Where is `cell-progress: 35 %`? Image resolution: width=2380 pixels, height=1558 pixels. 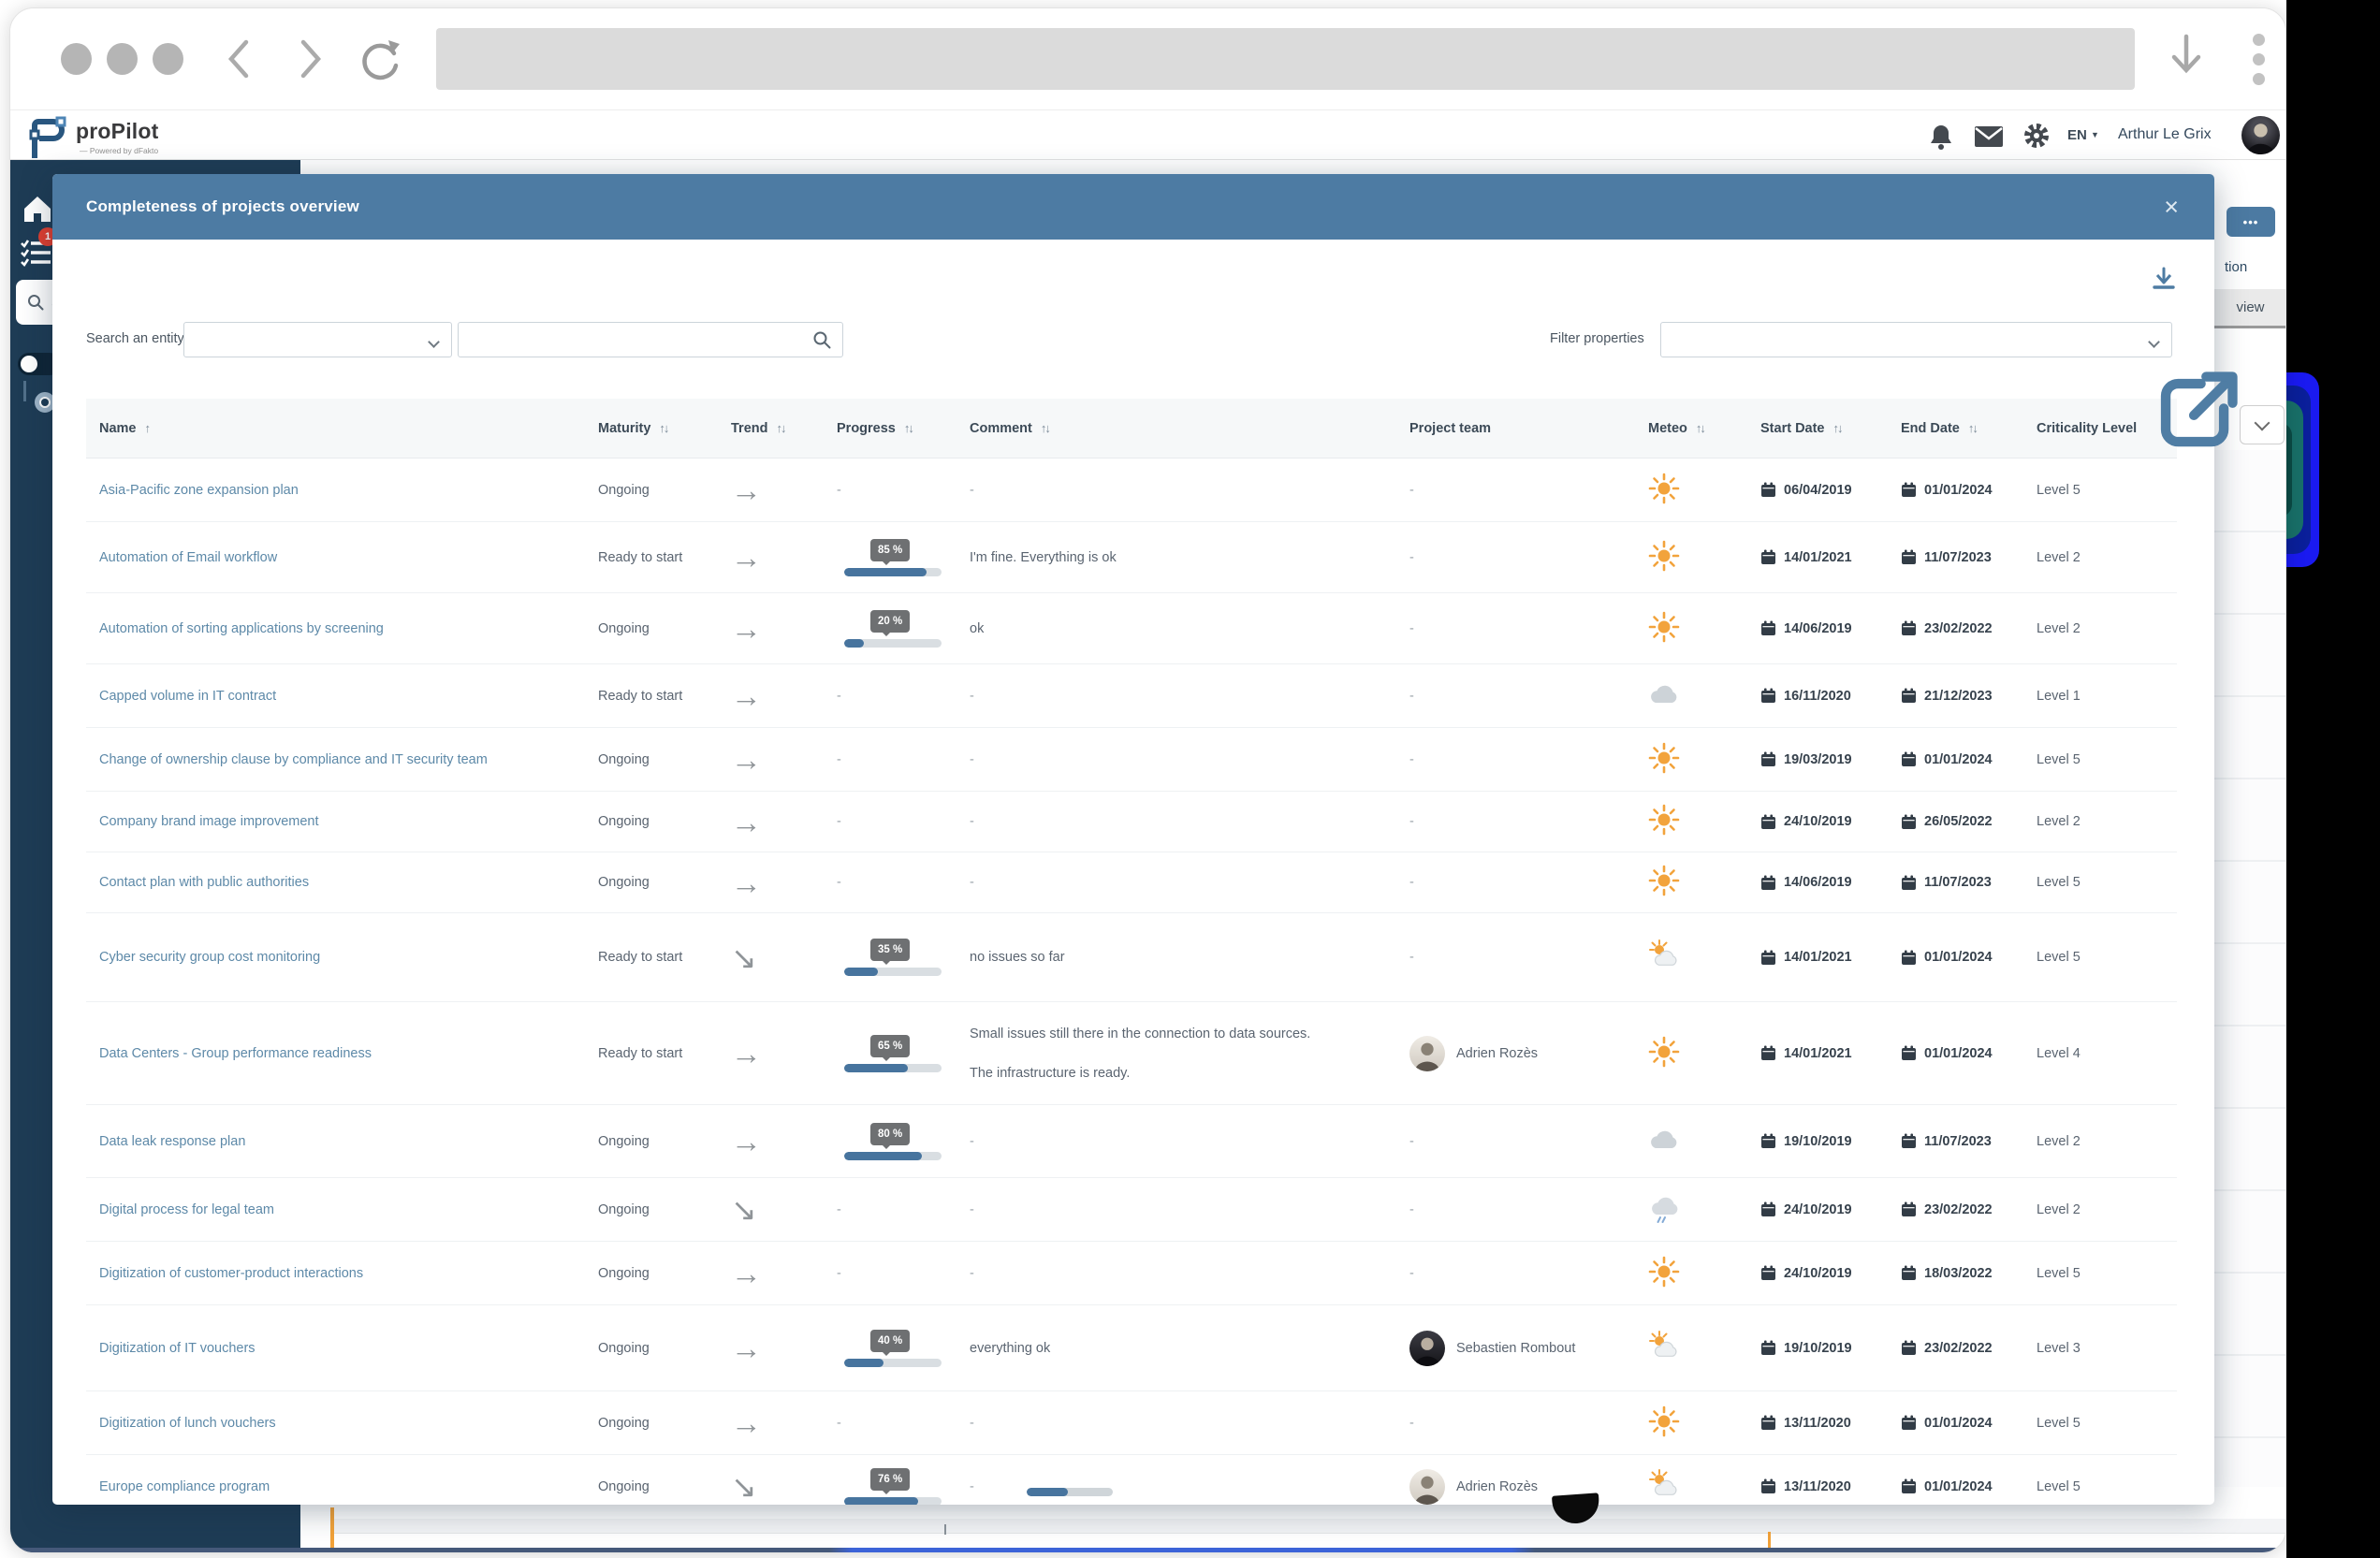
cell-progress: 35 % is located at coordinates (903, 957).